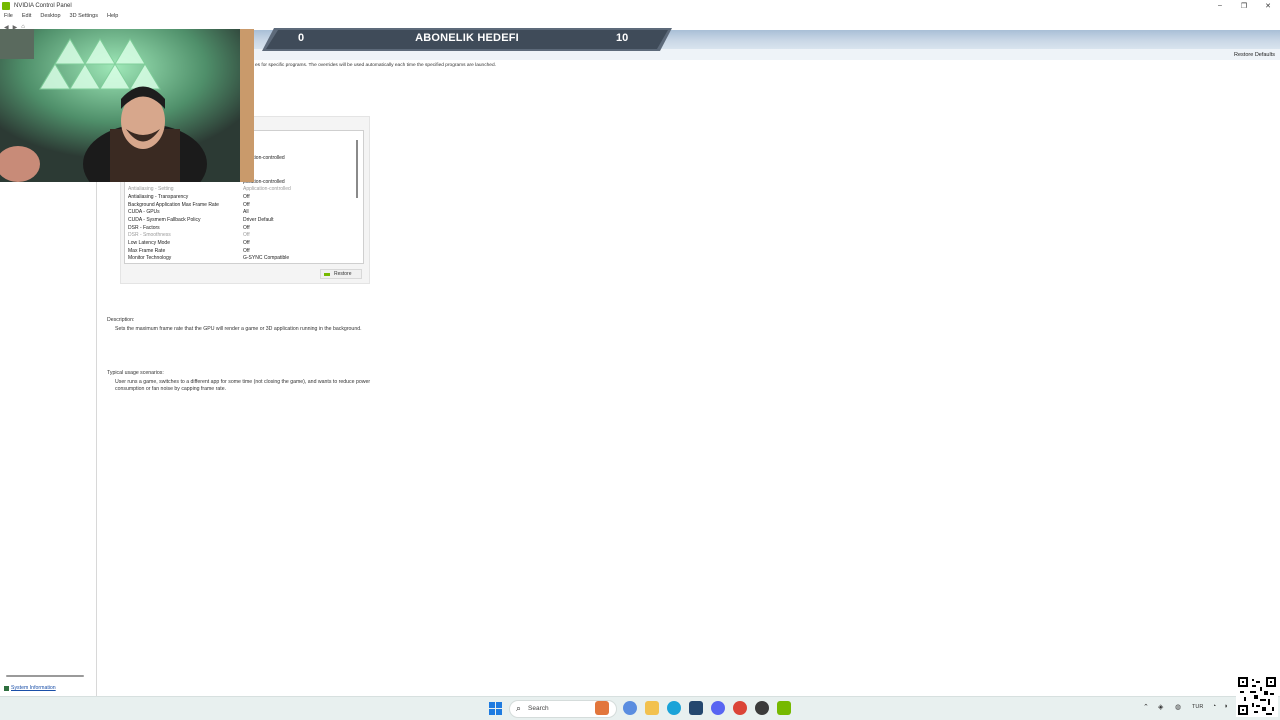  I want to click on minimize-button: –, so click(1220, 5).